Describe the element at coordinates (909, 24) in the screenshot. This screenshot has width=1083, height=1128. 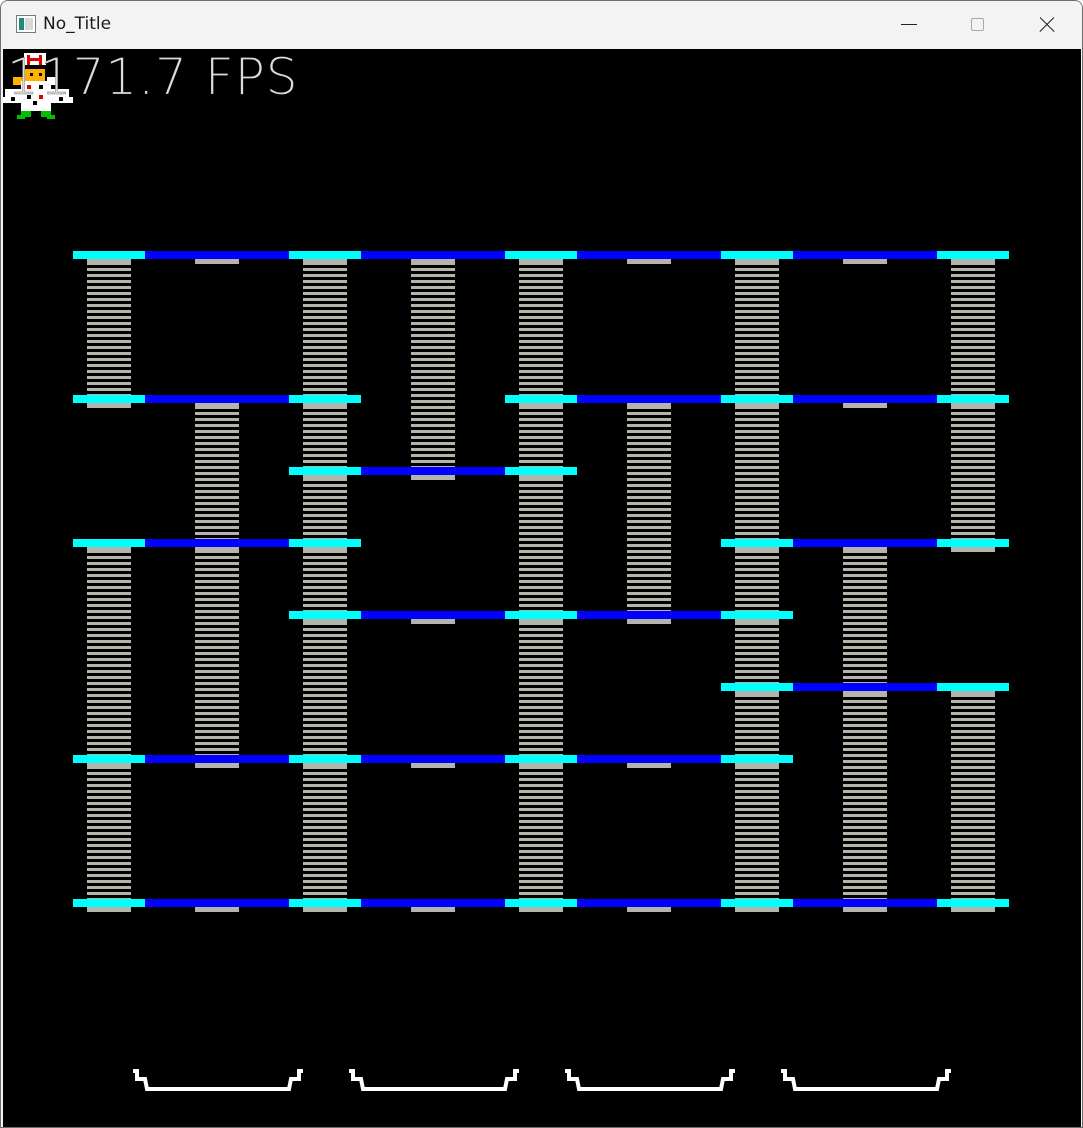
I see `minimize-button` at that location.